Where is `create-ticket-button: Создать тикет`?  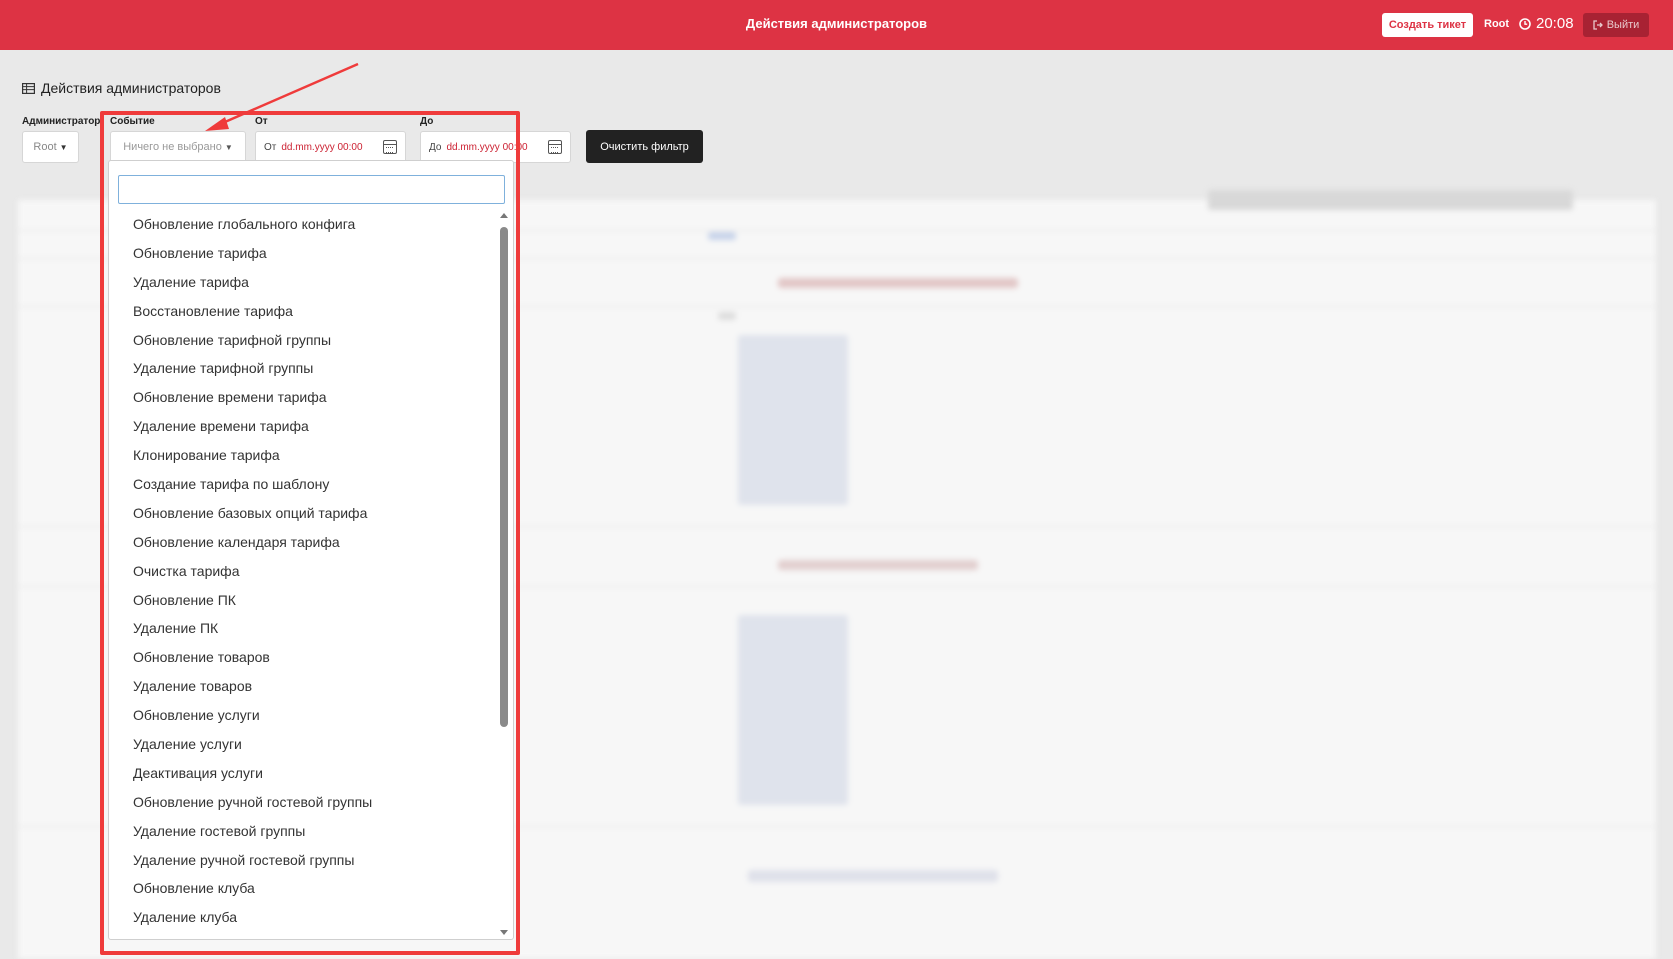
create-ticket-button: Создать тикет is located at coordinates (1427, 25).